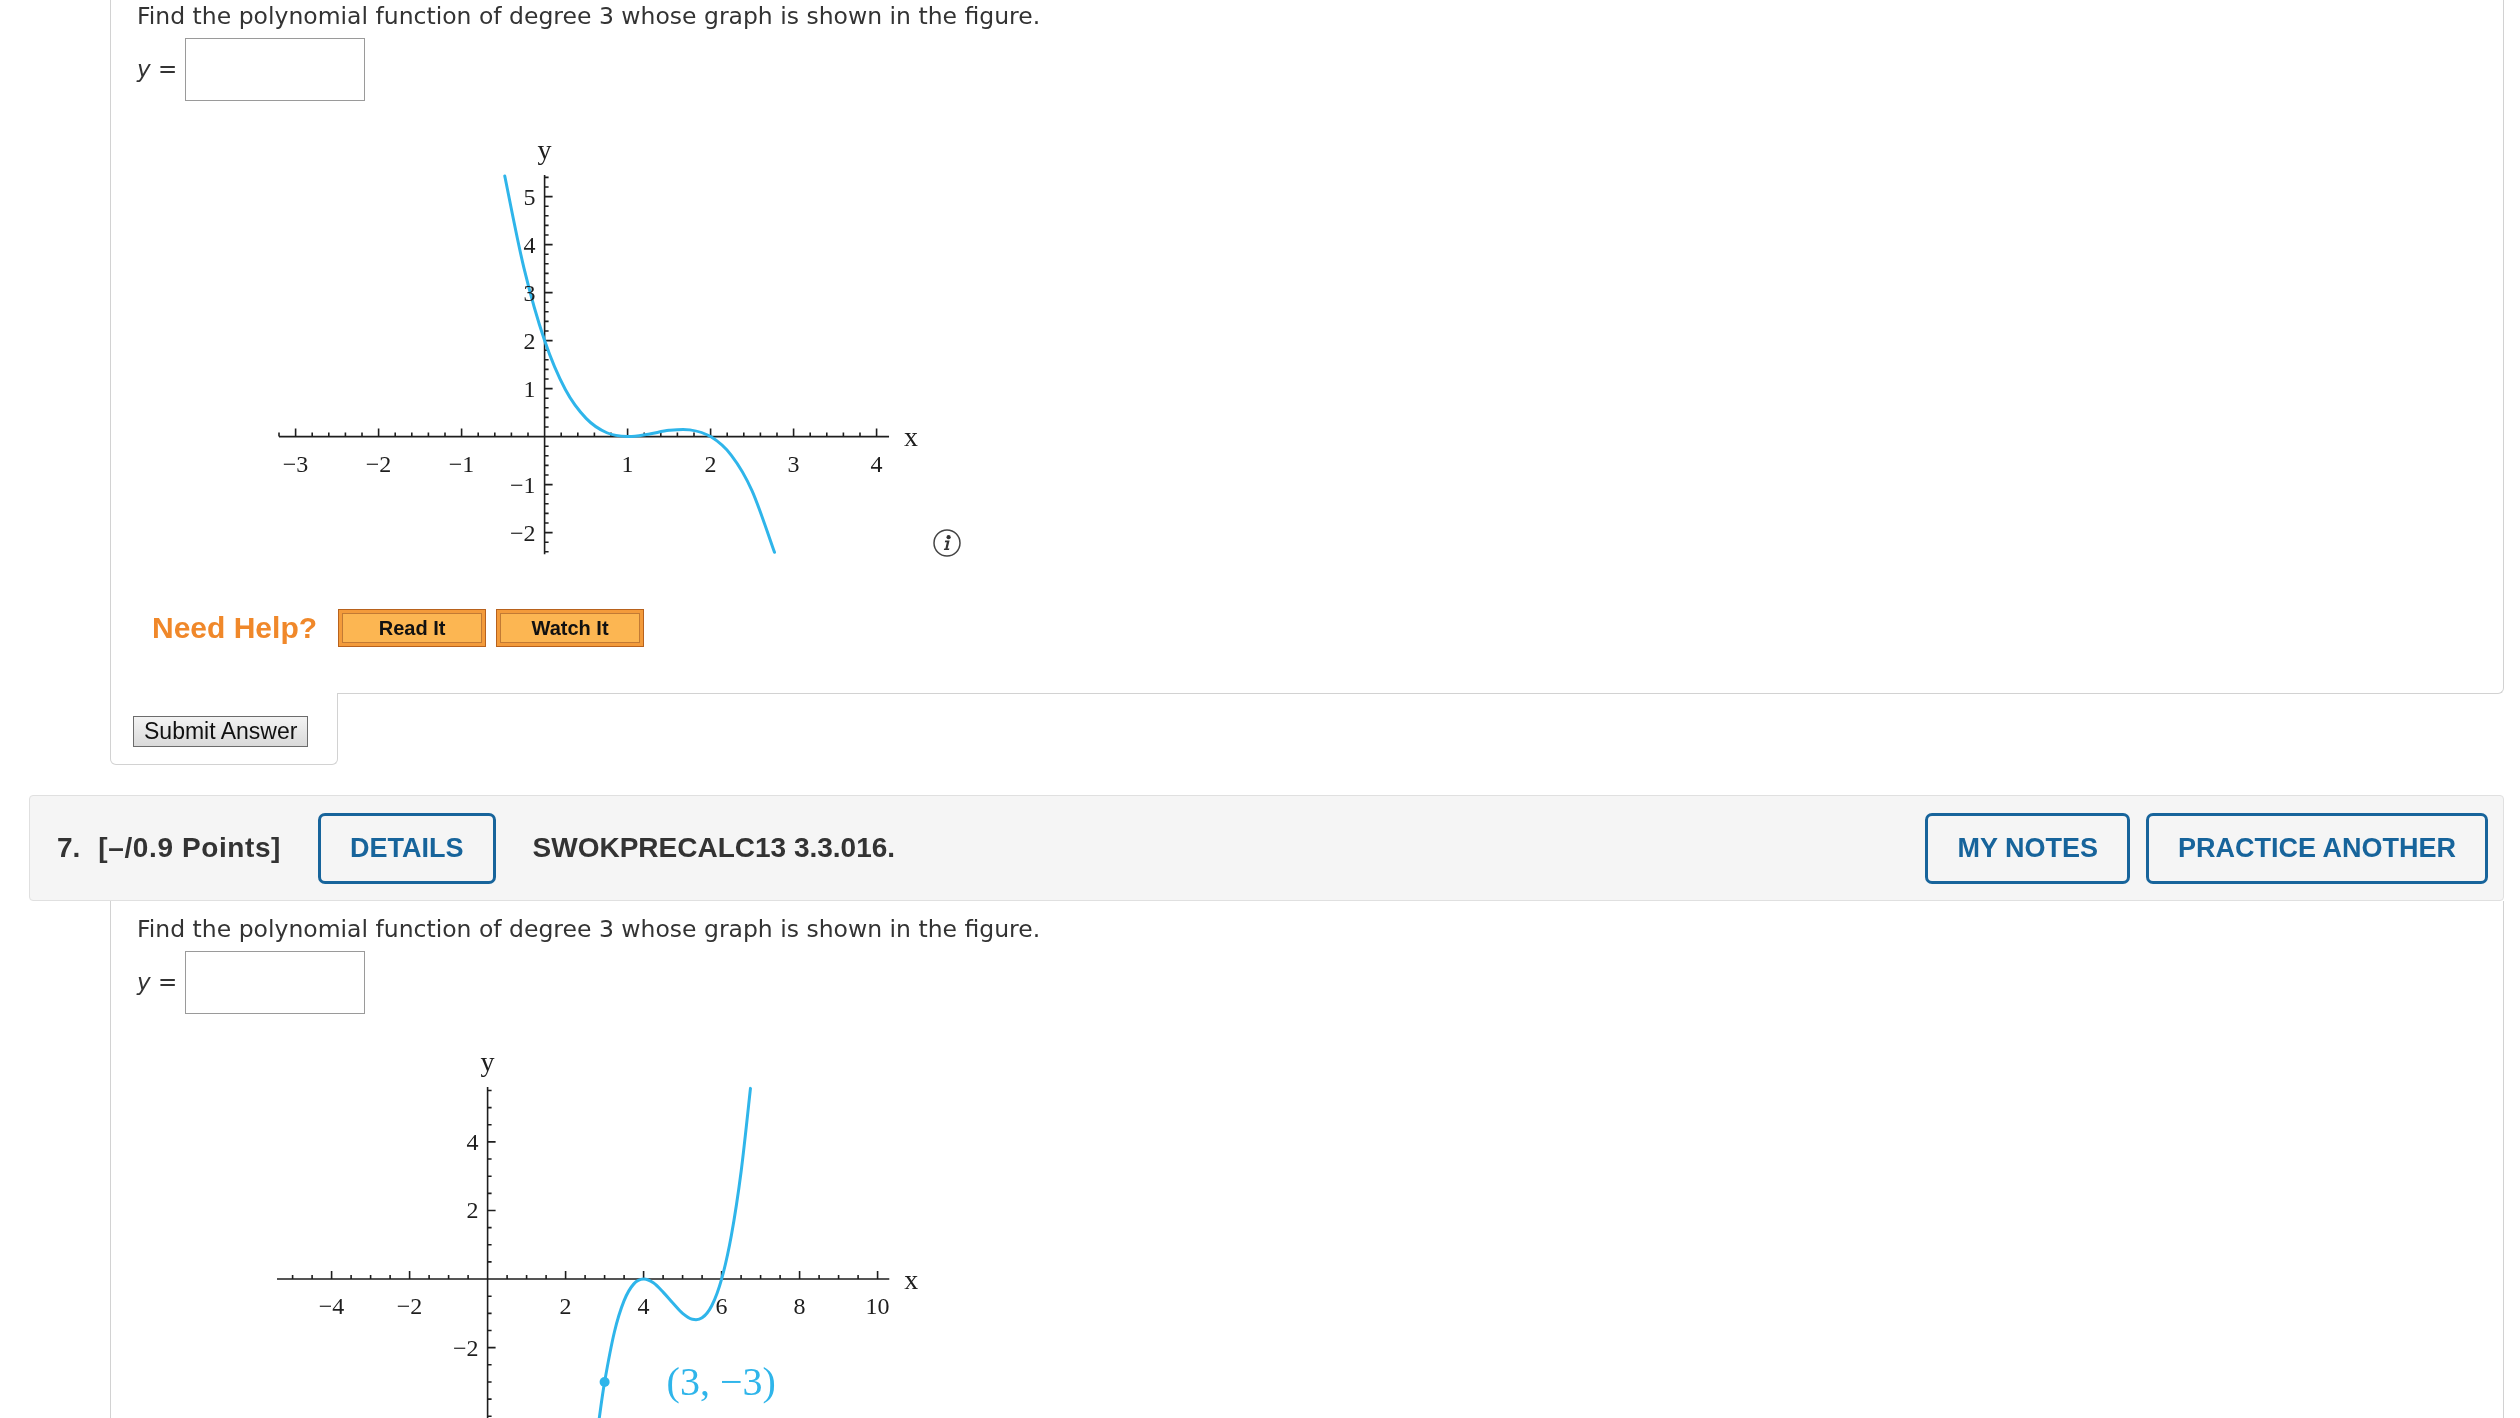 This screenshot has width=2520, height=1418. What do you see at coordinates (570, 628) in the screenshot?
I see `help-button: Watch It` at bounding box center [570, 628].